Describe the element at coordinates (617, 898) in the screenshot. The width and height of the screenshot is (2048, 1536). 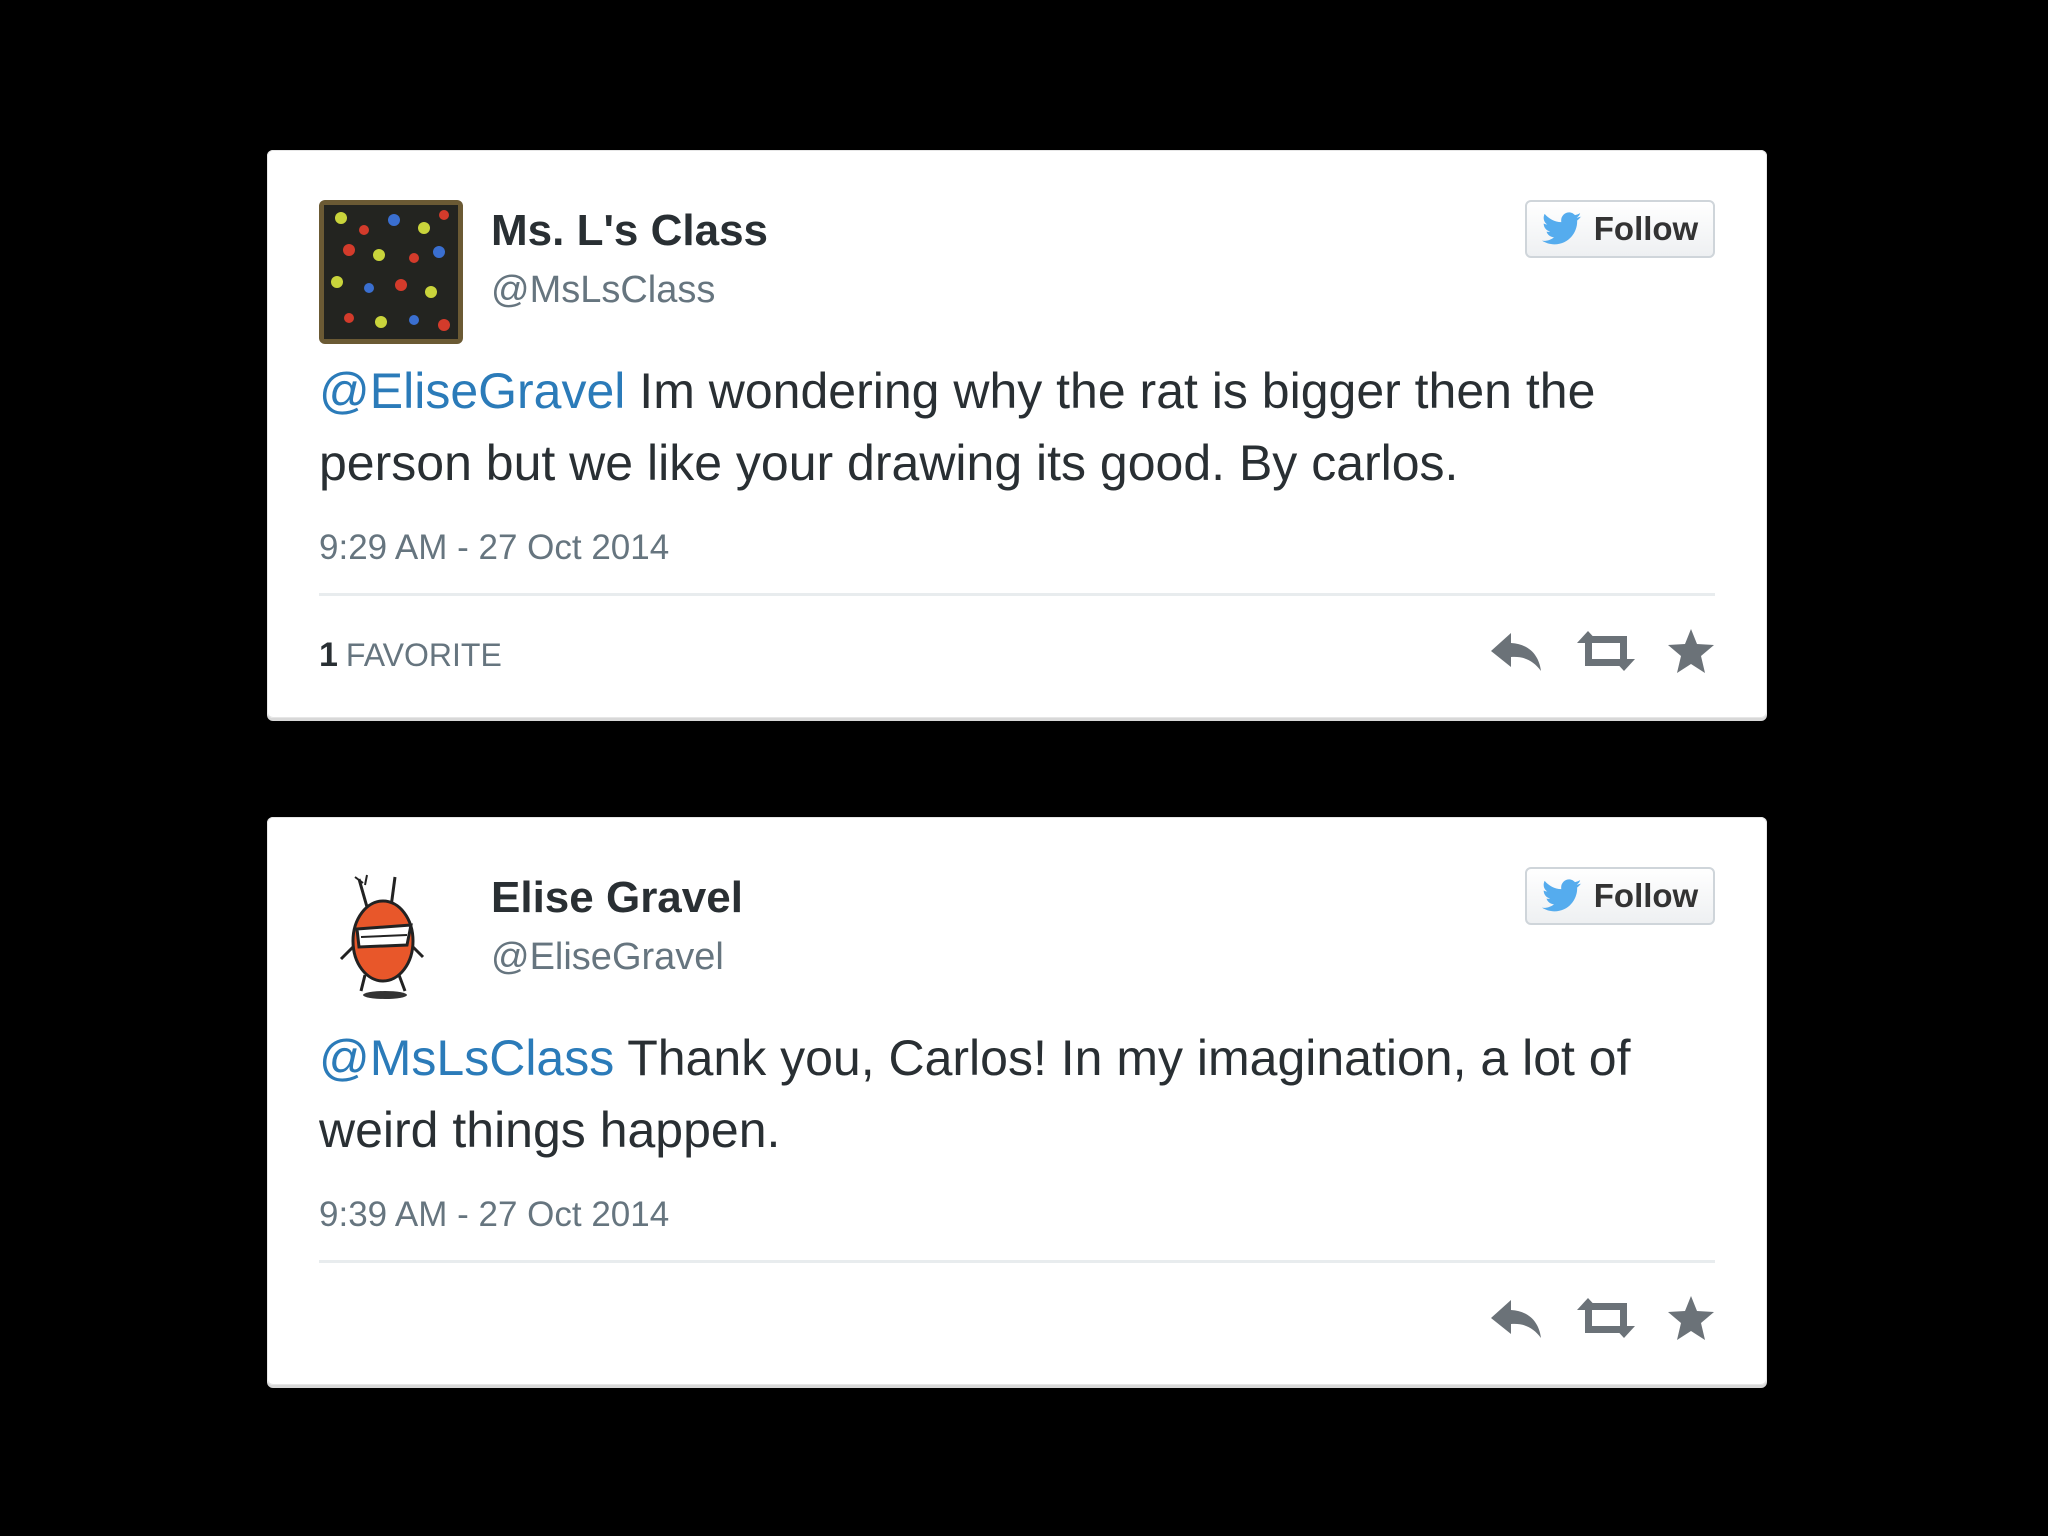
I see `display-name: Elise Gravel` at that location.